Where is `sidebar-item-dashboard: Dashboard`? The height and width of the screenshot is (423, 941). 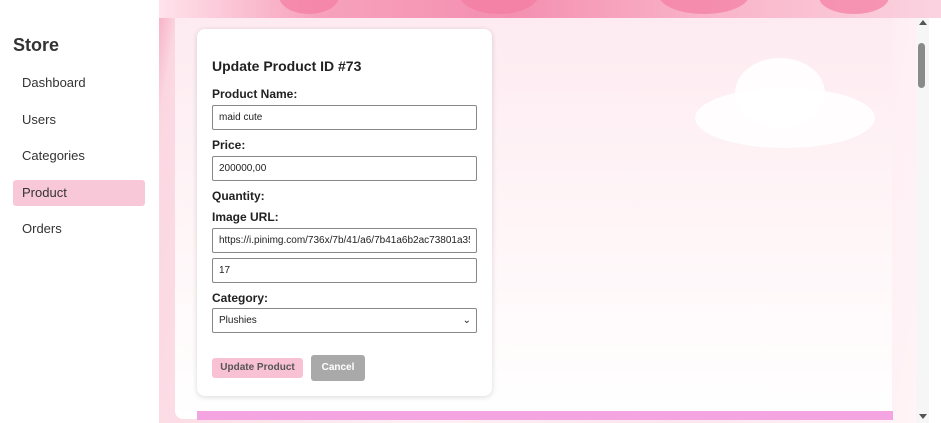 sidebar-item-dashboard: Dashboard is located at coordinates (79, 83).